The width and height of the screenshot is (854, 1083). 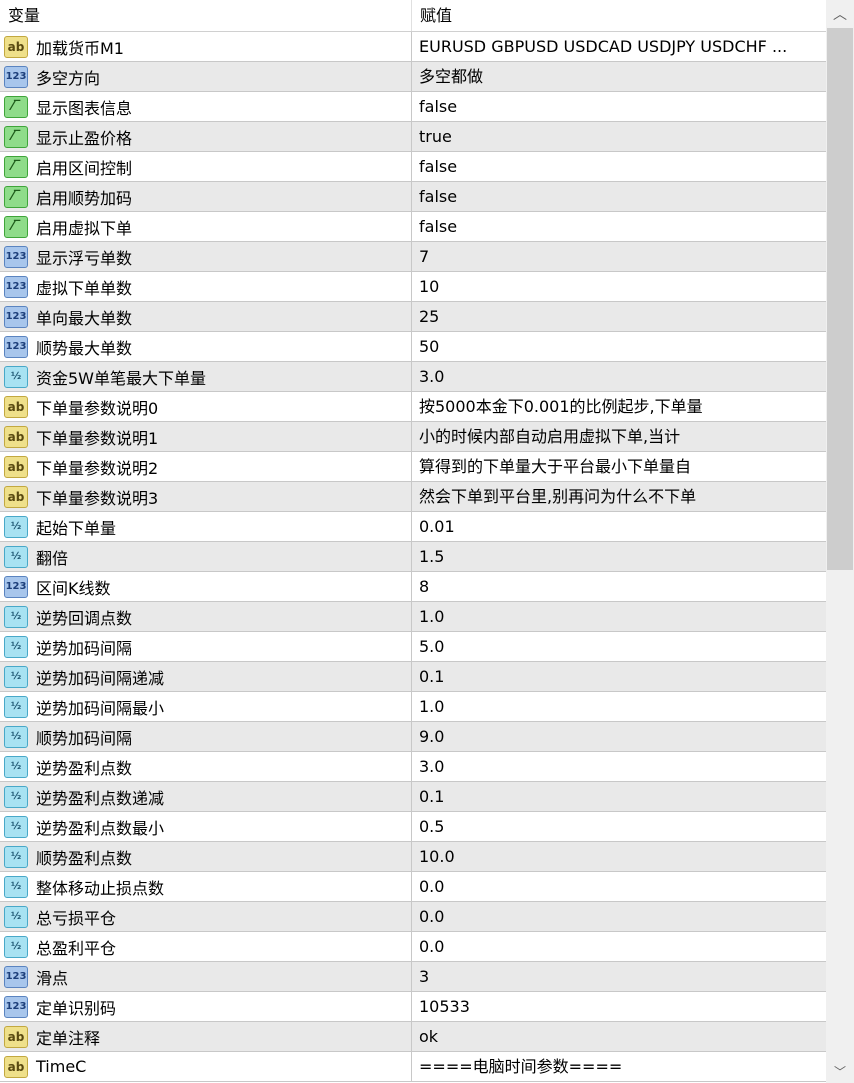 What do you see at coordinates (619, 1036) in the screenshot?
I see `value-cell: ok` at bounding box center [619, 1036].